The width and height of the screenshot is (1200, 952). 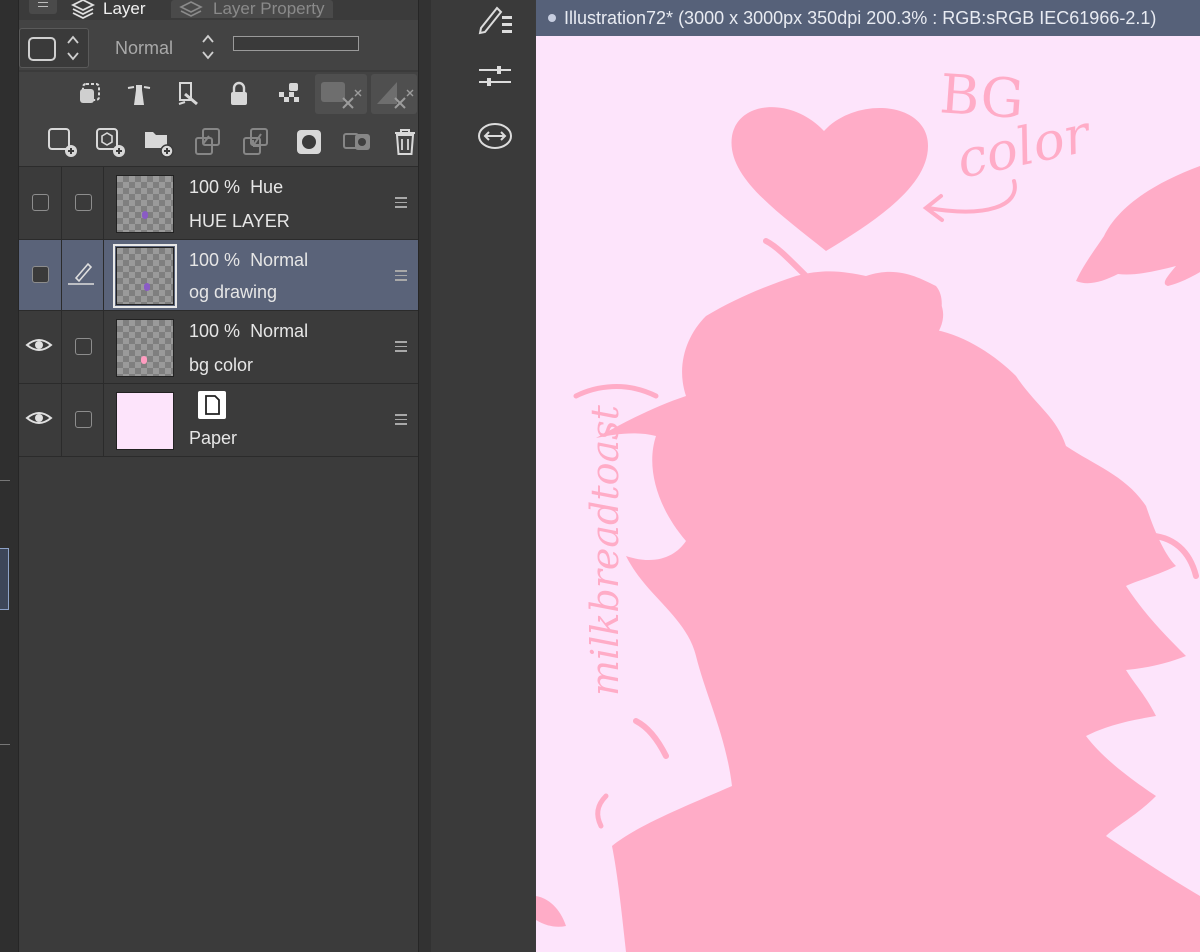 What do you see at coordinates (144, 48) in the screenshot?
I see `blend-mode-select: Normal` at bounding box center [144, 48].